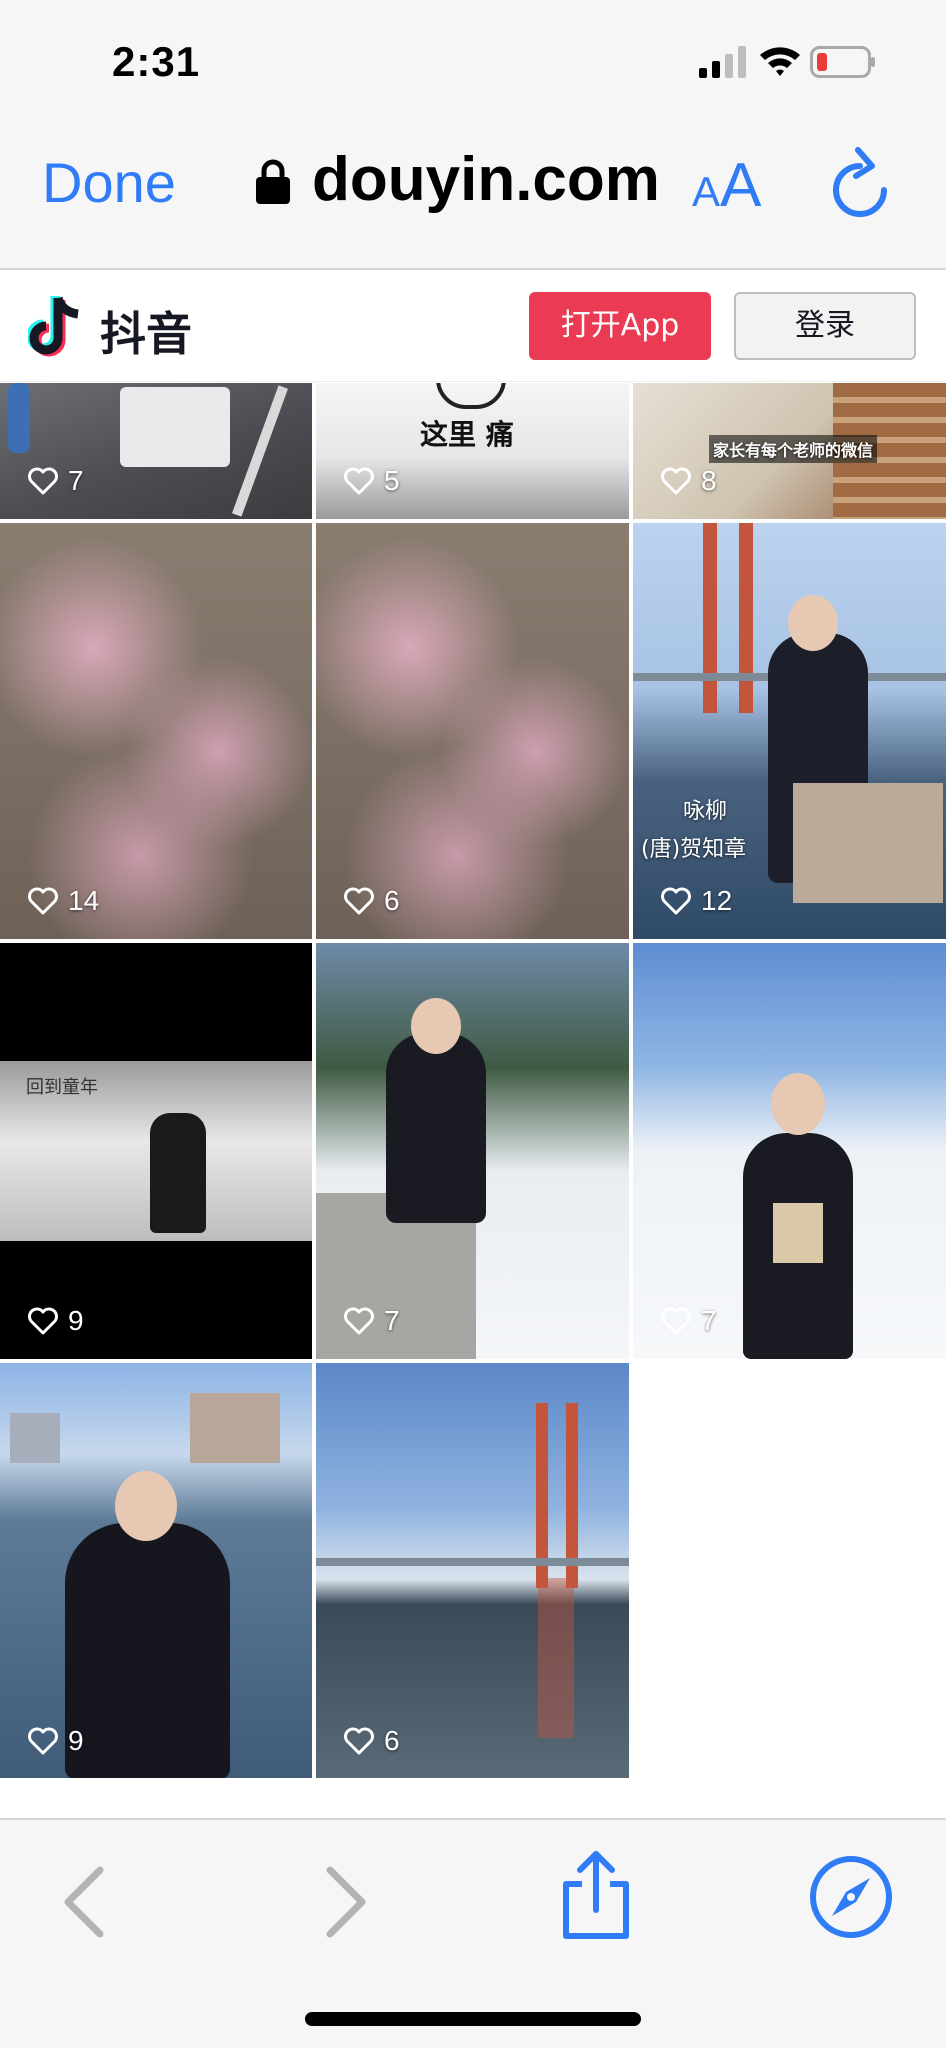  Describe the element at coordinates (486, 179) in the screenshot. I see `url-domain: douyin.com` at that location.